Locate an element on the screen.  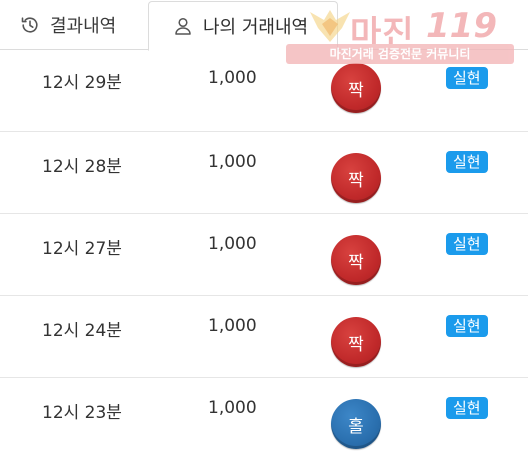
tab-bar: 결과내역 나의 거래내역 is located at coordinates (264, 25).